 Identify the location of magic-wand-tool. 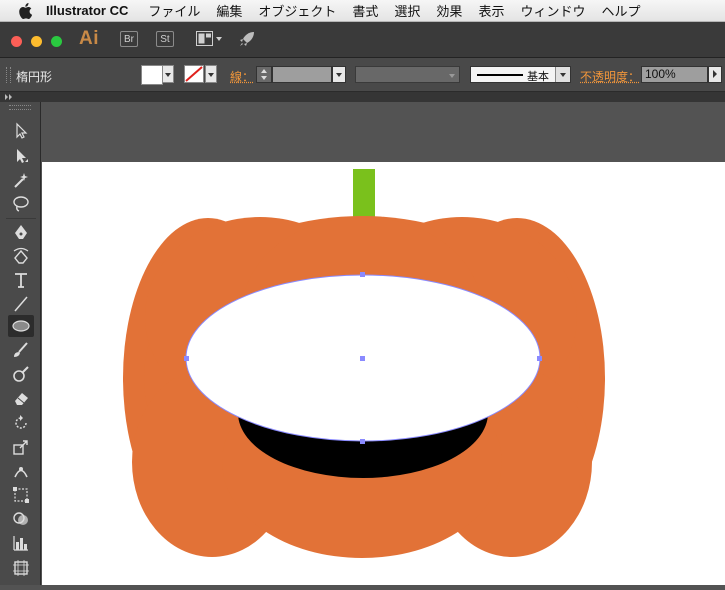
(21, 180).